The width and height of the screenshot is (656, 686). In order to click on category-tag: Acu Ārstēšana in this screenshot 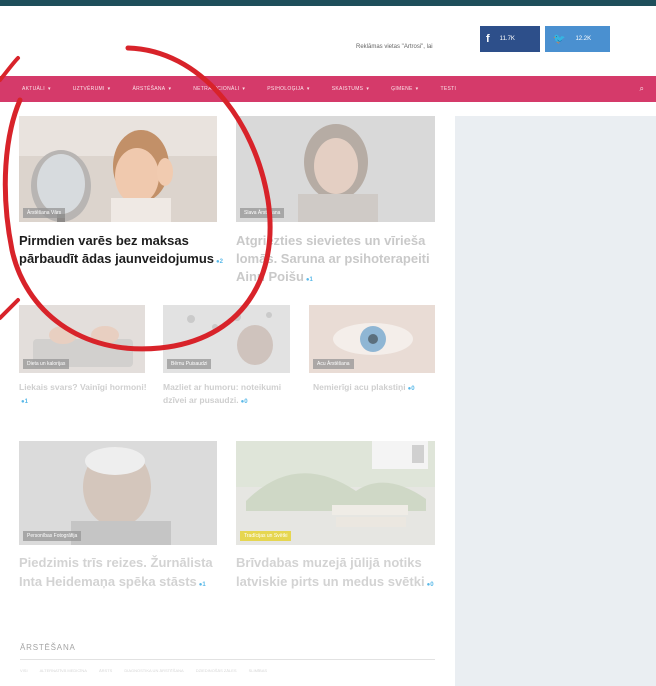, I will do `click(333, 364)`.